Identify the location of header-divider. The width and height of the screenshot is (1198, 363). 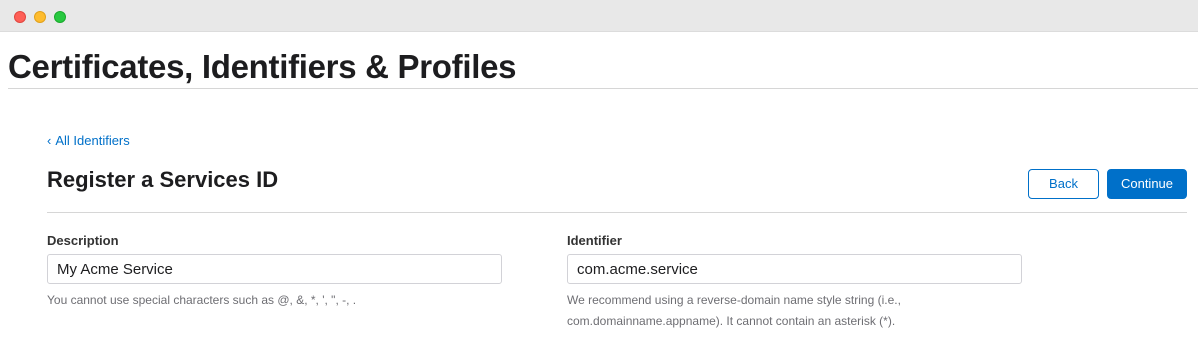
(603, 88).